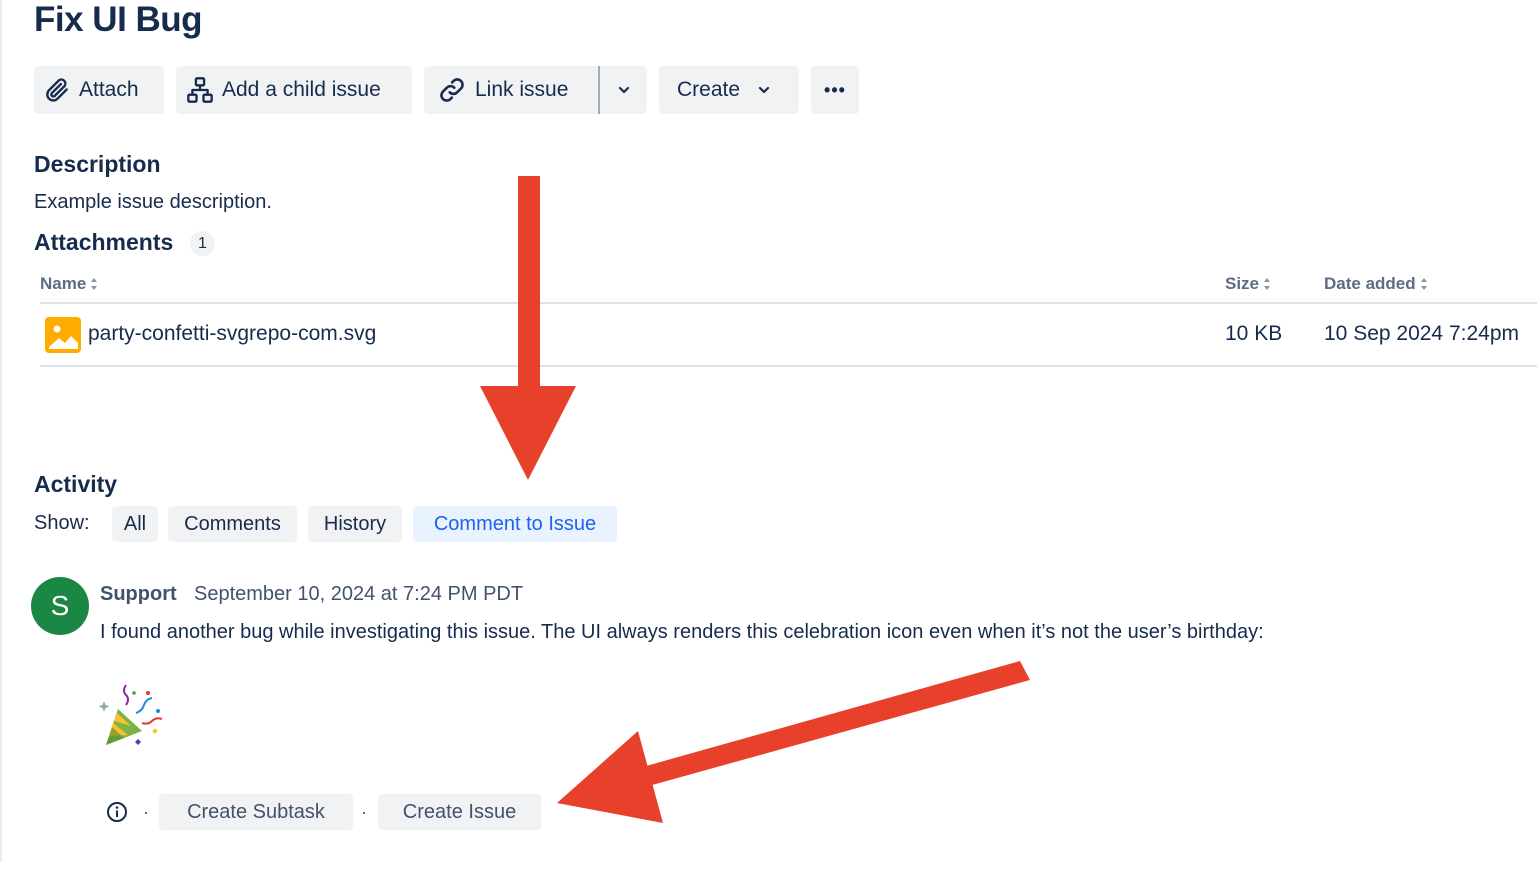 The height and width of the screenshot is (875, 1537). I want to click on column-header-date: Date added, so click(1376, 284).